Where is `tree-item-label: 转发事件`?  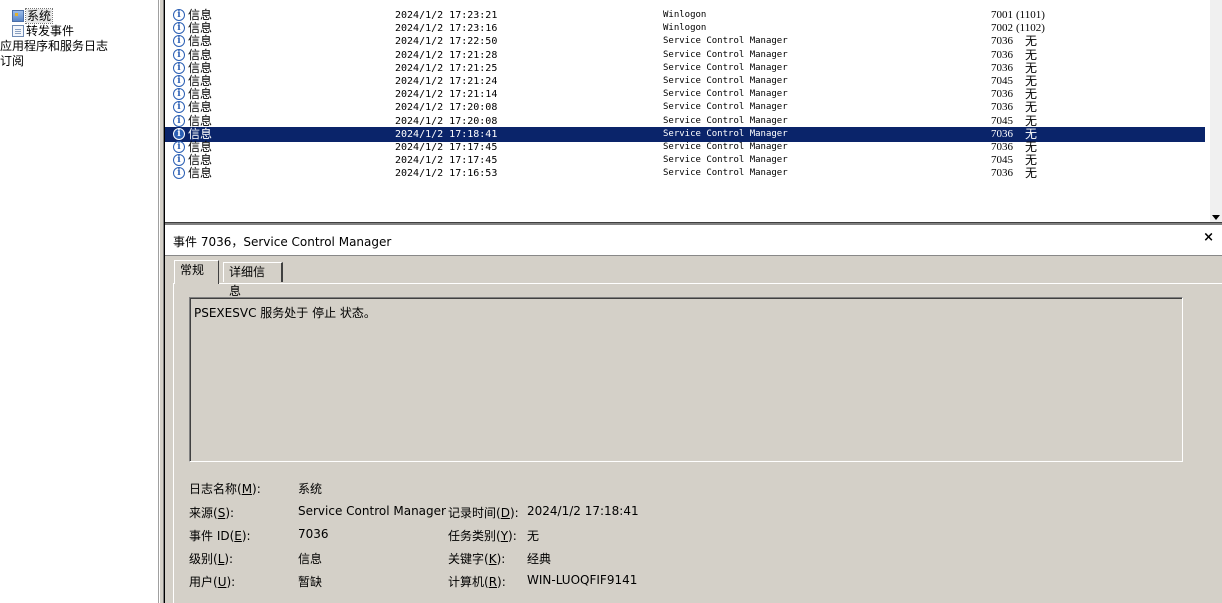 tree-item-label: 转发事件 is located at coordinates (50, 31).